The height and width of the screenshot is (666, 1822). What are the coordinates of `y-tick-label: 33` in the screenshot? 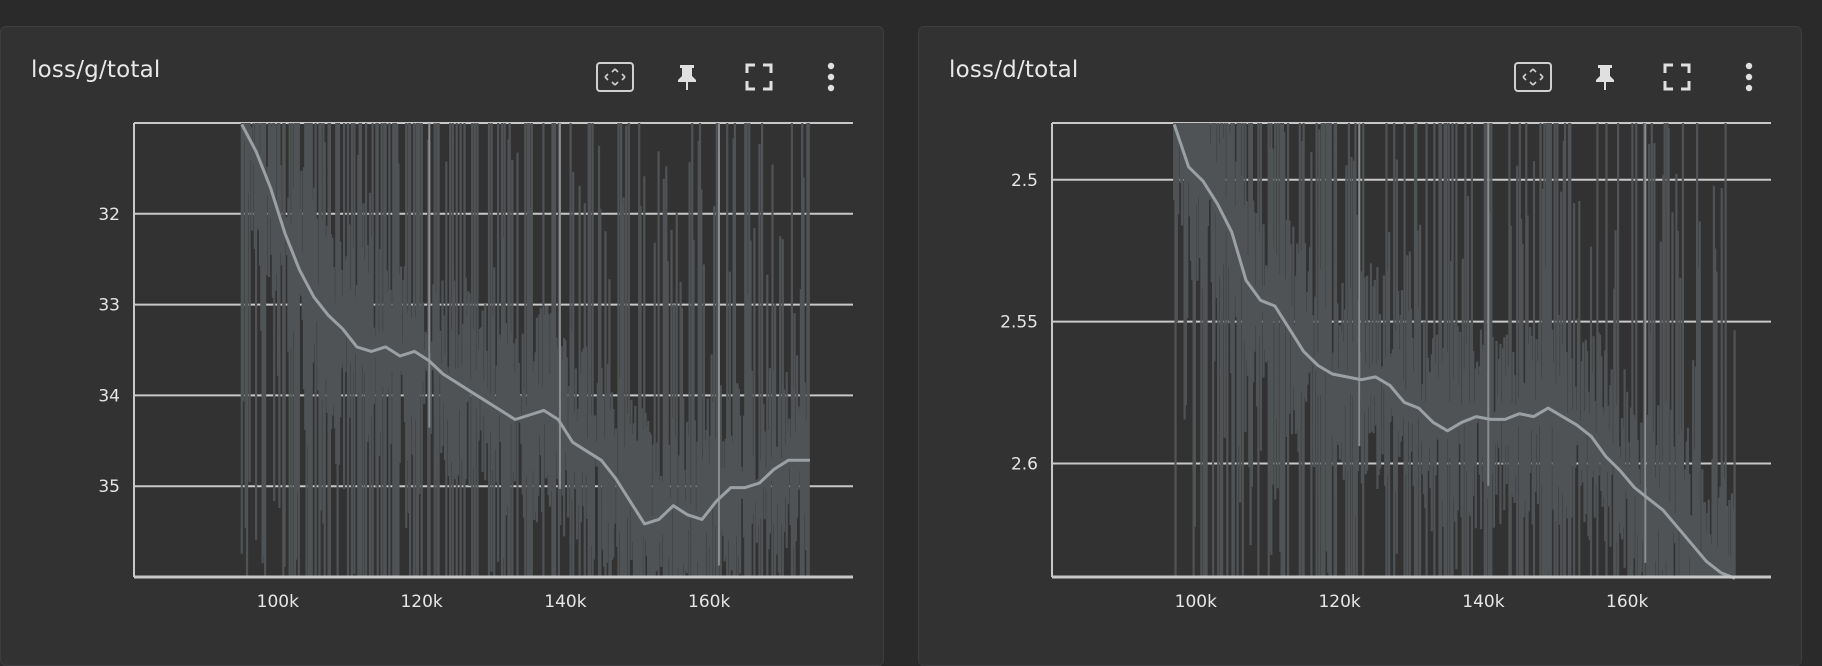 It's located at (109, 306).